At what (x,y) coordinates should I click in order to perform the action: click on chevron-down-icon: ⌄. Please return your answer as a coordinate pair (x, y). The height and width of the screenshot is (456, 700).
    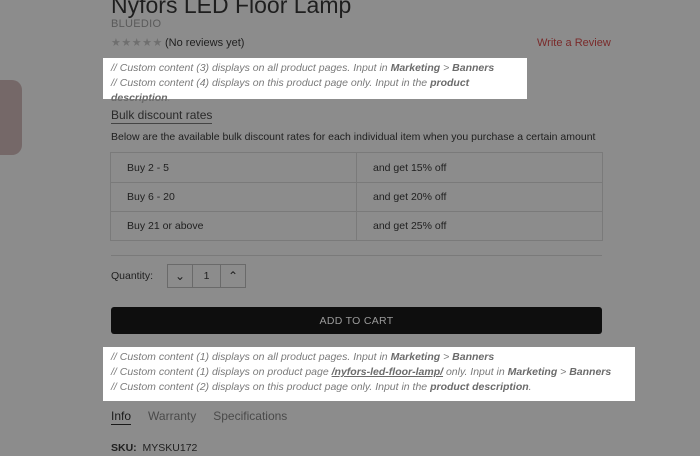
    Looking at the image, I should click on (180, 276).